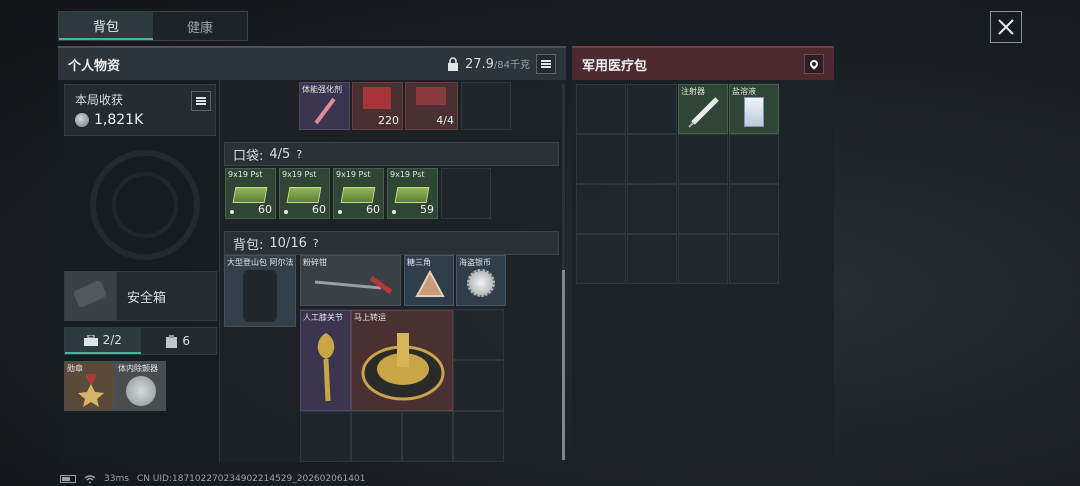  Describe the element at coordinates (200, 26) in the screenshot. I see `tab-health: 健康` at that location.